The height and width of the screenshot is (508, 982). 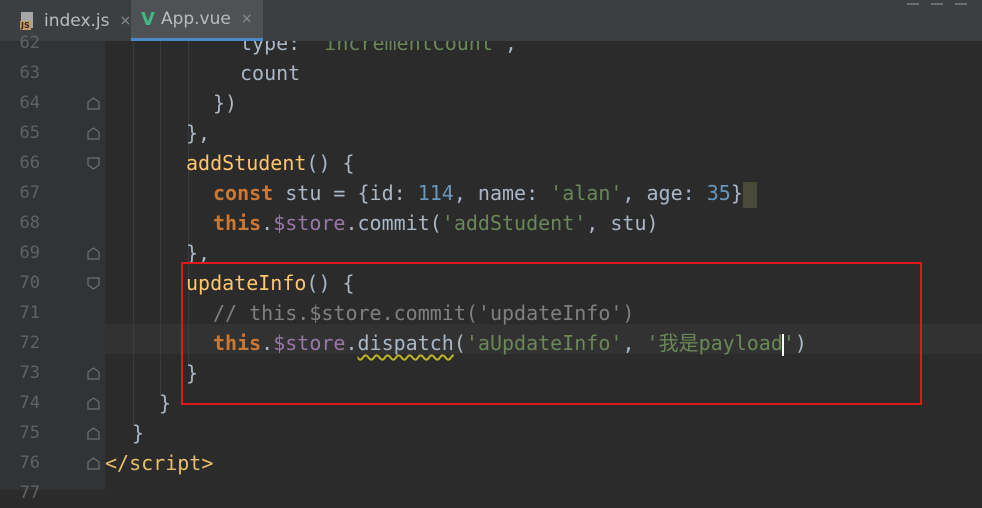 I want to click on window-controls, so click(x=944, y=5).